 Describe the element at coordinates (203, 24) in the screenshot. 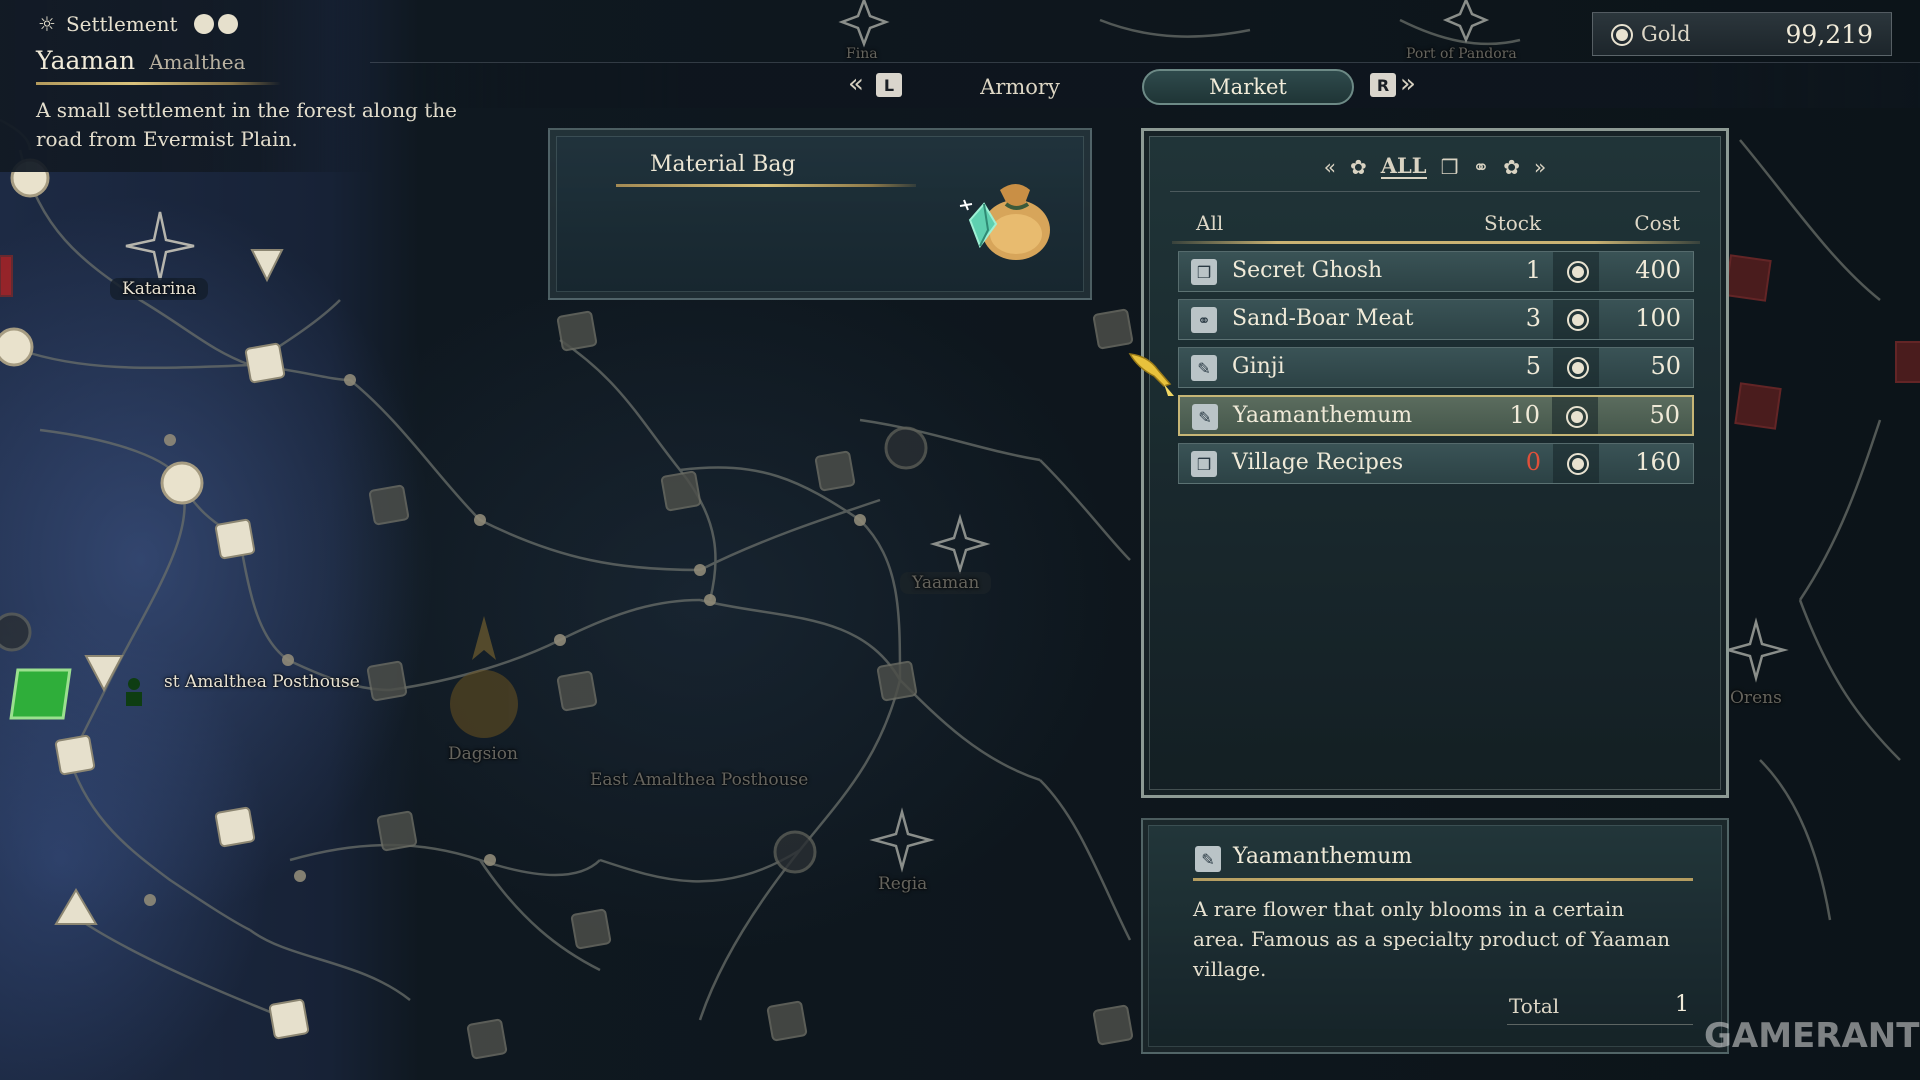

I see `feather-badge-icon` at that location.